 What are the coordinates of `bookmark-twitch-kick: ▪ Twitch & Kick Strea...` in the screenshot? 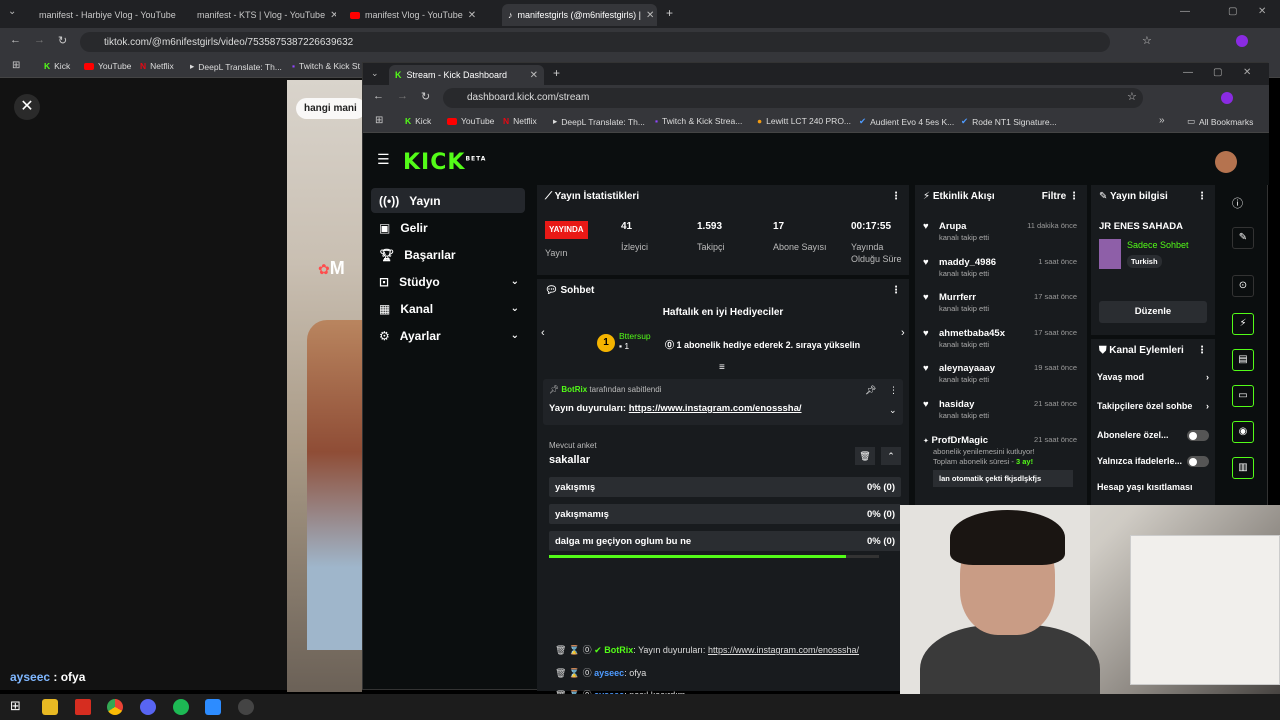 It's located at (698, 121).